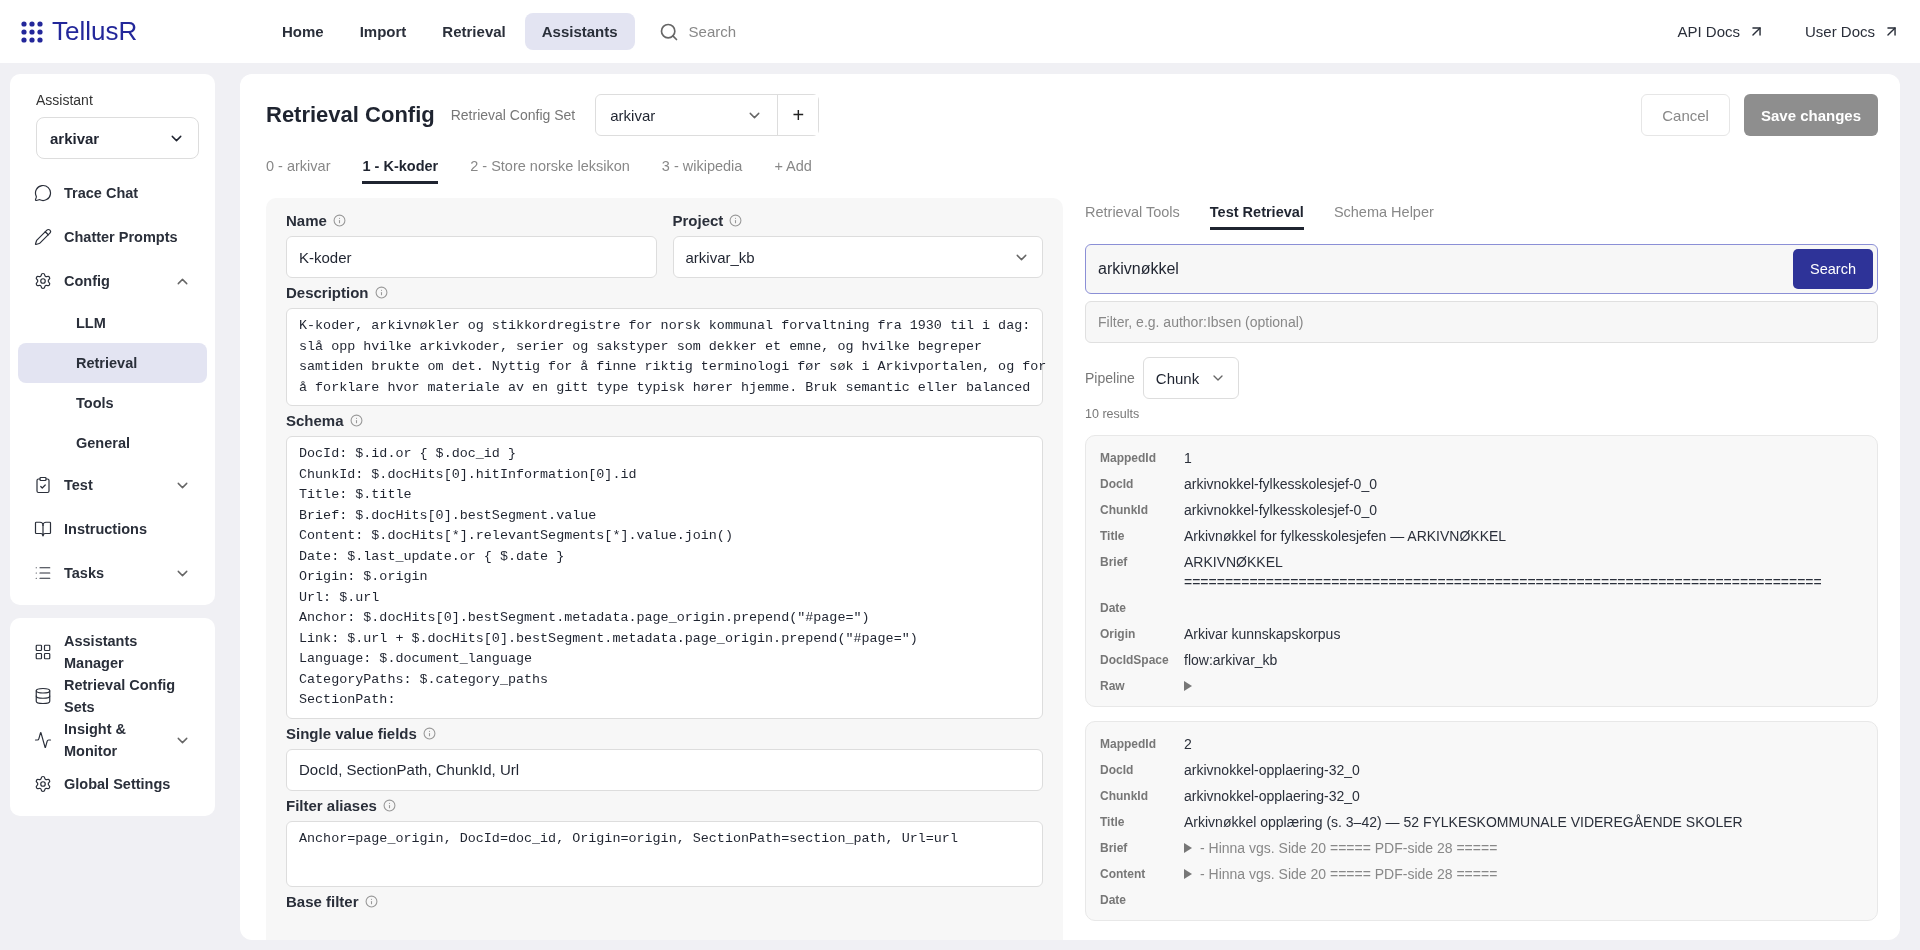 The height and width of the screenshot is (950, 1920). Describe the element at coordinates (712, 31) in the screenshot. I see `search-placeholder: Search` at that location.